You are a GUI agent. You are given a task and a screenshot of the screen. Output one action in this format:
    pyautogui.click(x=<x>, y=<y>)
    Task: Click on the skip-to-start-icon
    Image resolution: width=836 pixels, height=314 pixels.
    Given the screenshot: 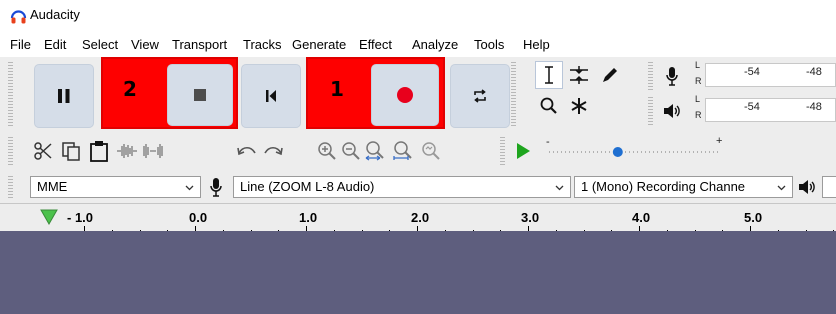 What is the action you would take?
    pyautogui.click(x=271, y=96)
    